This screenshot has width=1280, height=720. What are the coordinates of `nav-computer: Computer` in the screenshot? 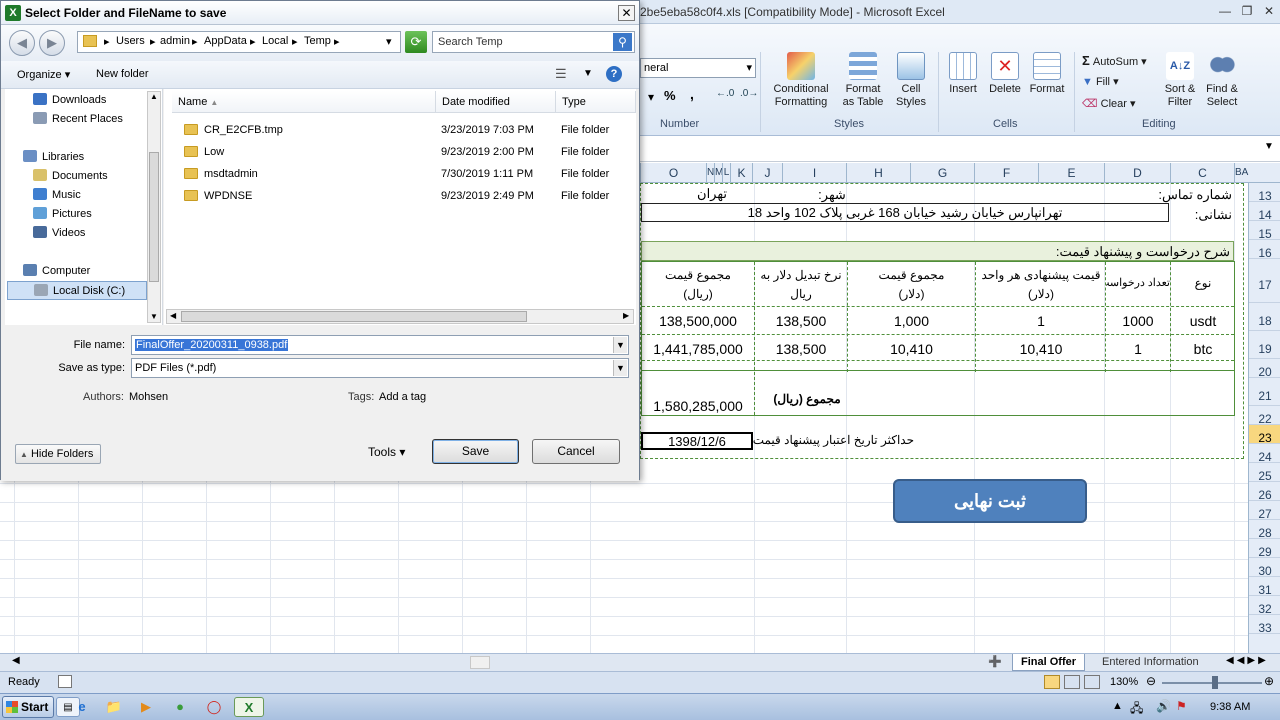 It's located at (93, 271).